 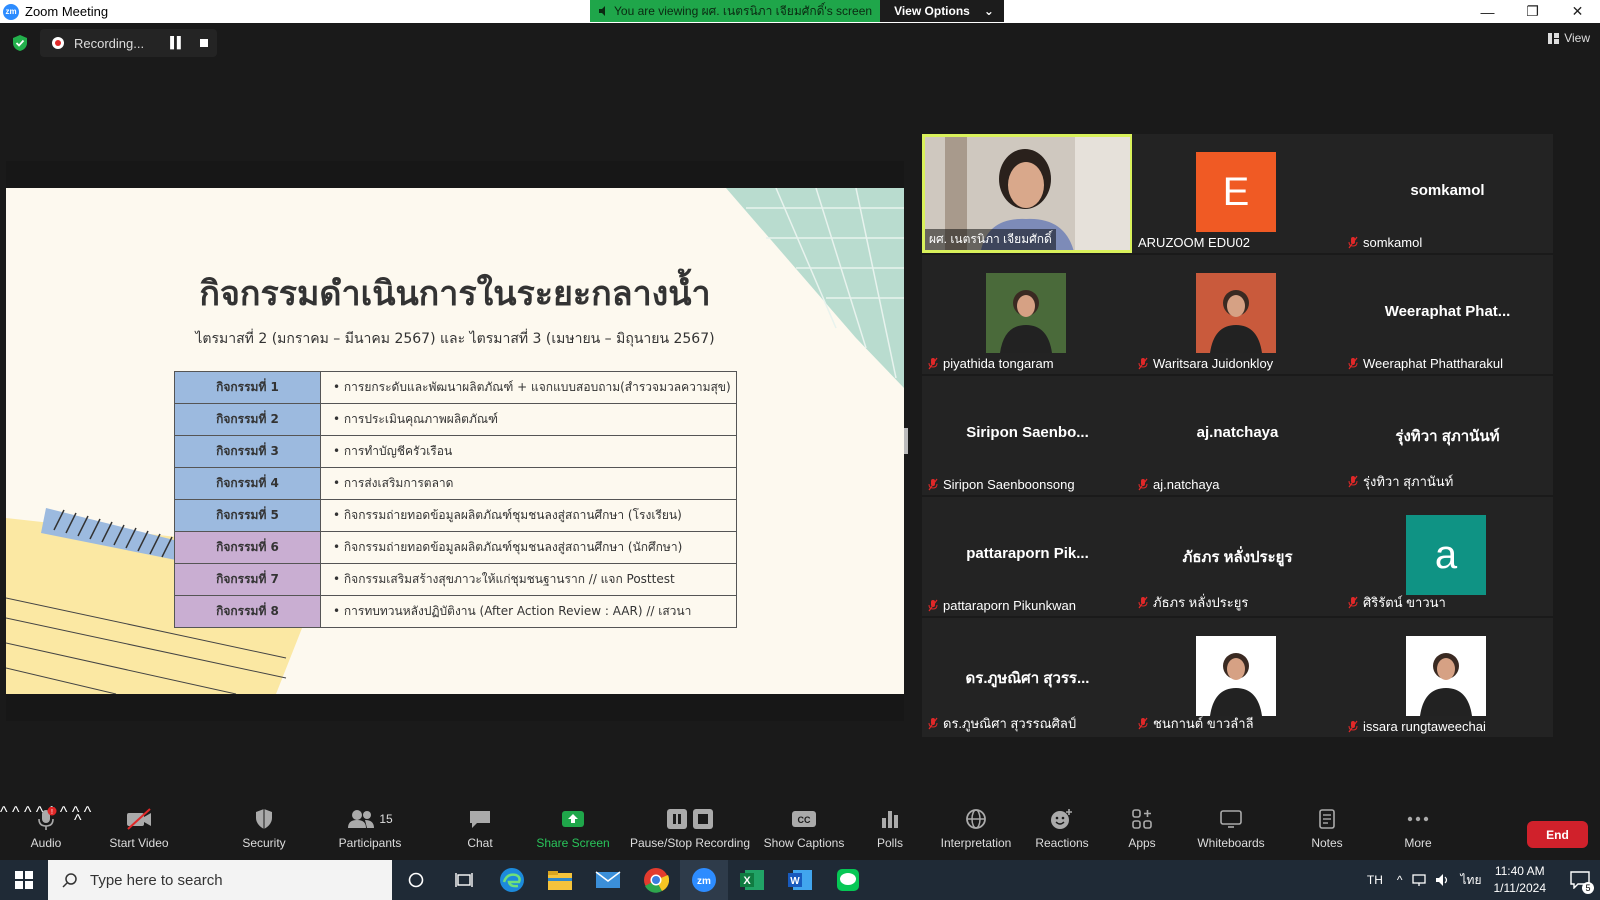 What do you see at coordinates (361, 819) in the screenshot?
I see `participants-icon` at bounding box center [361, 819].